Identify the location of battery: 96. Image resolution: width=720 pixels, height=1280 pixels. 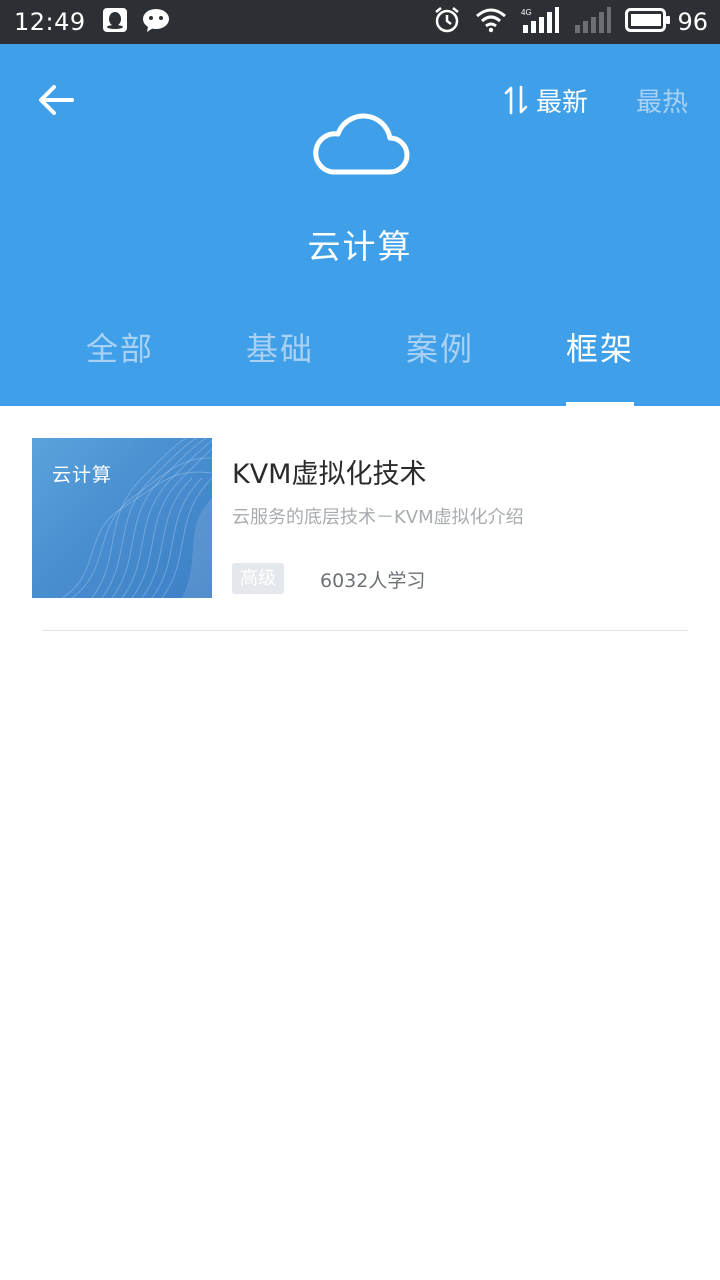
(666, 22).